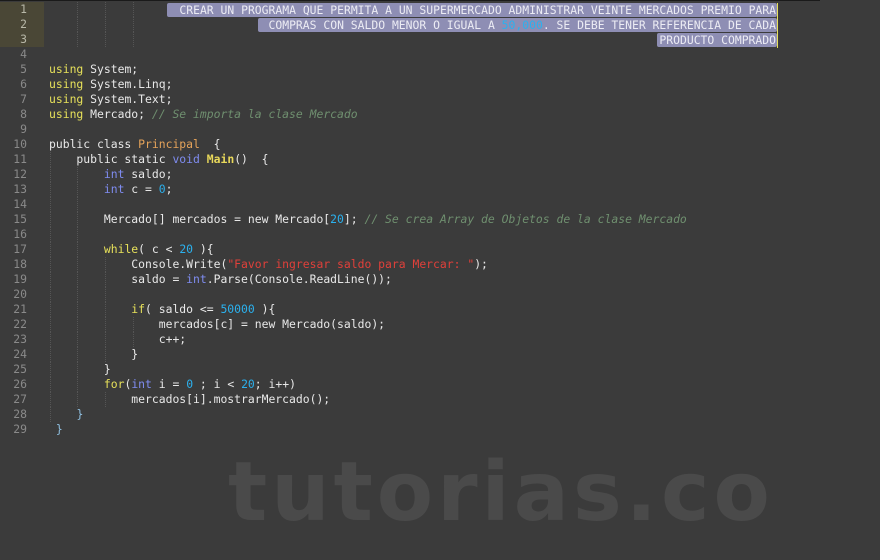 The width and height of the screenshot is (880, 560). I want to click on selected-comment-text: PRODUCTO COMPRADO, so click(717, 40).